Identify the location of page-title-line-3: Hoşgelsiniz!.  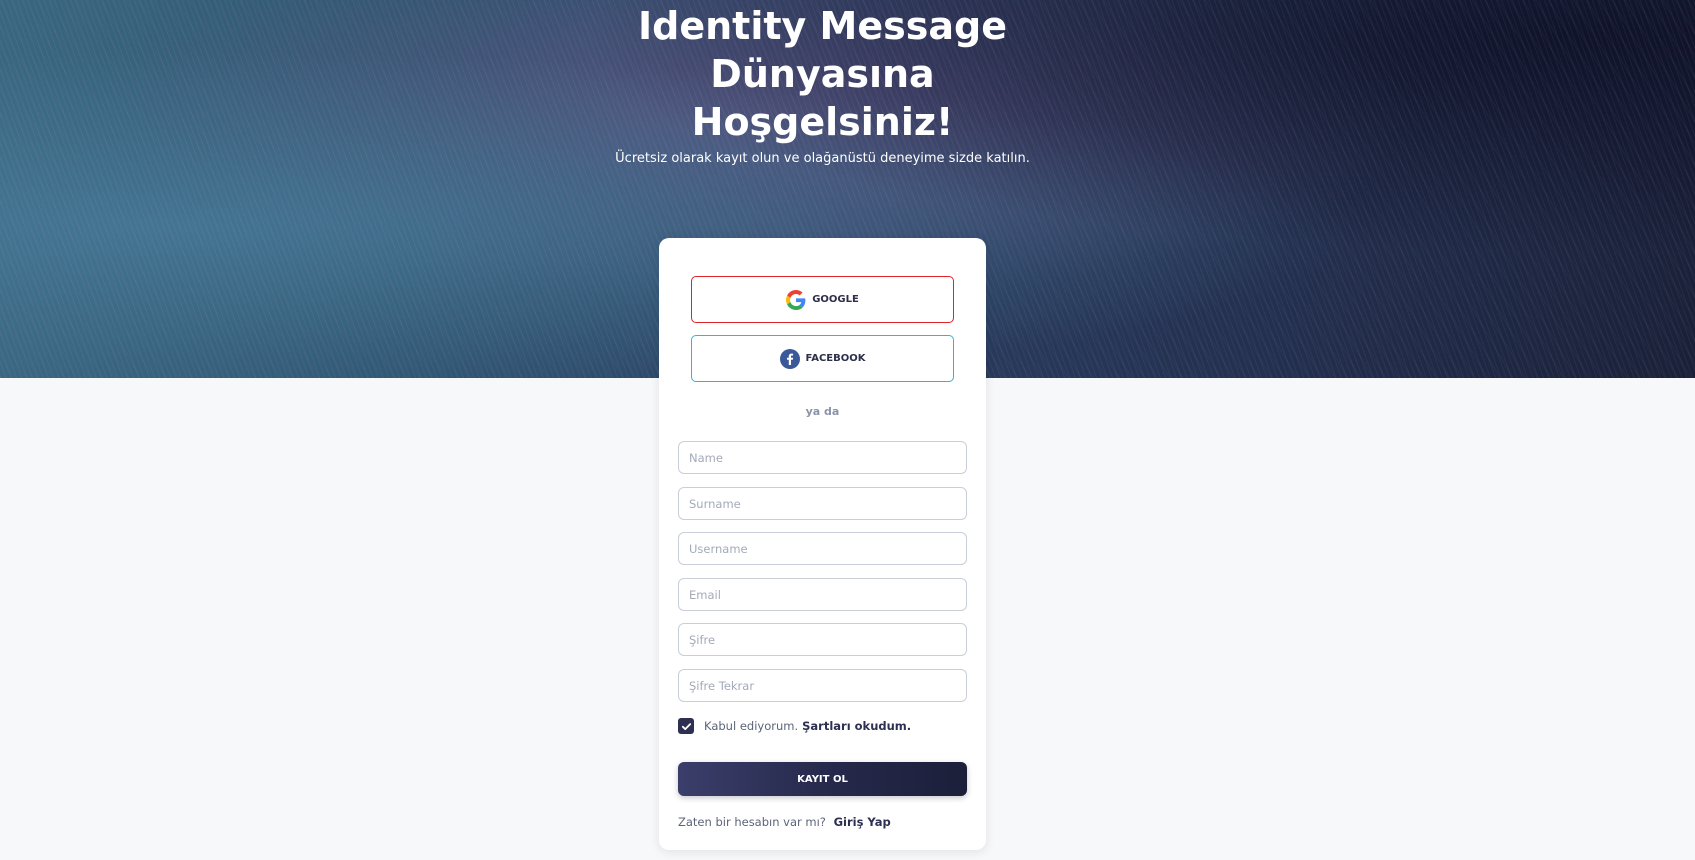
(822, 122).